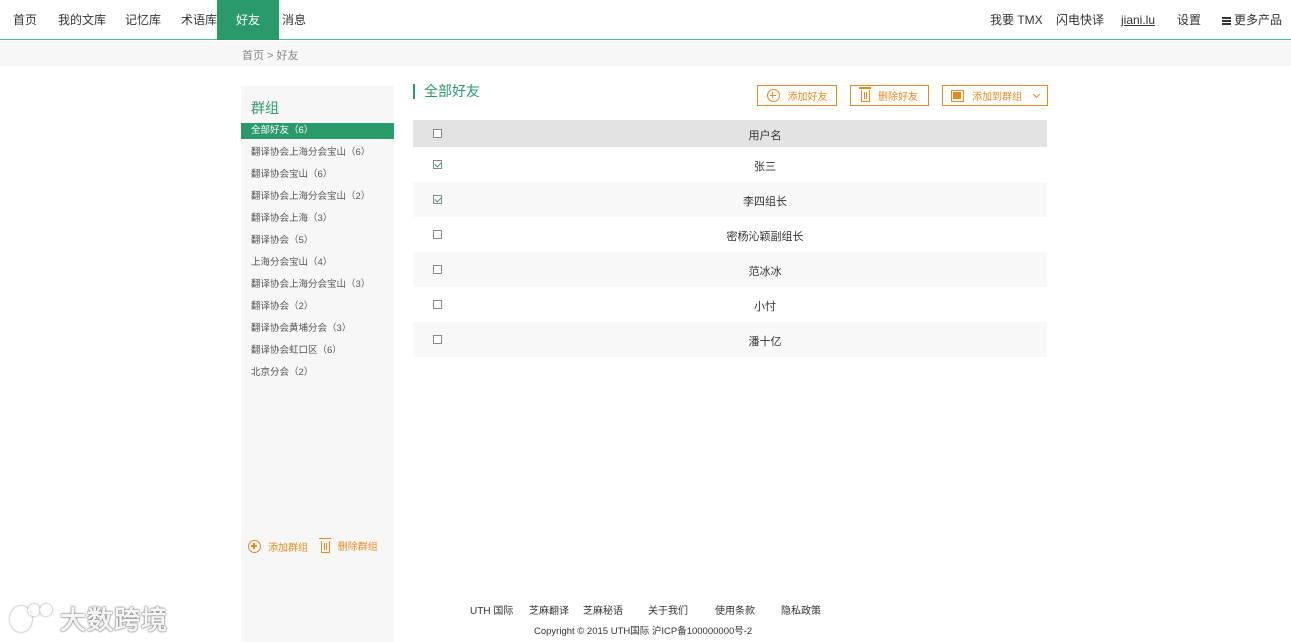 This screenshot has height=642, width=1291. What do you see at coordinates (730, 133) in the screenshot?
I see `table-header: 用户名` at bounding box center [730, 133].